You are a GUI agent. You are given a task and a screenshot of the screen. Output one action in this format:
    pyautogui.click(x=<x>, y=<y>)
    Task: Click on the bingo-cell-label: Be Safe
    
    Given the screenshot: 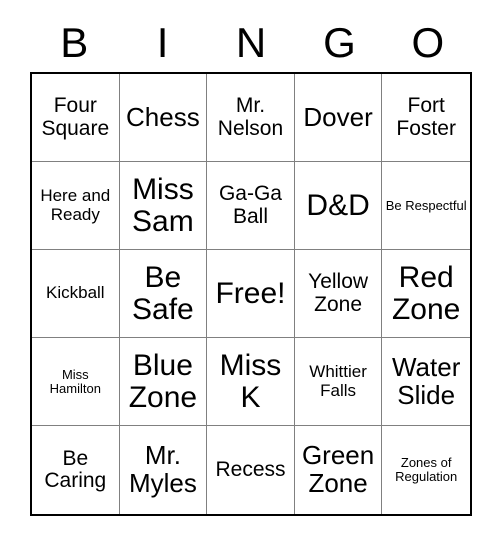 What is the action you would take?
    pyautogui.click(x=163, y=293)
    